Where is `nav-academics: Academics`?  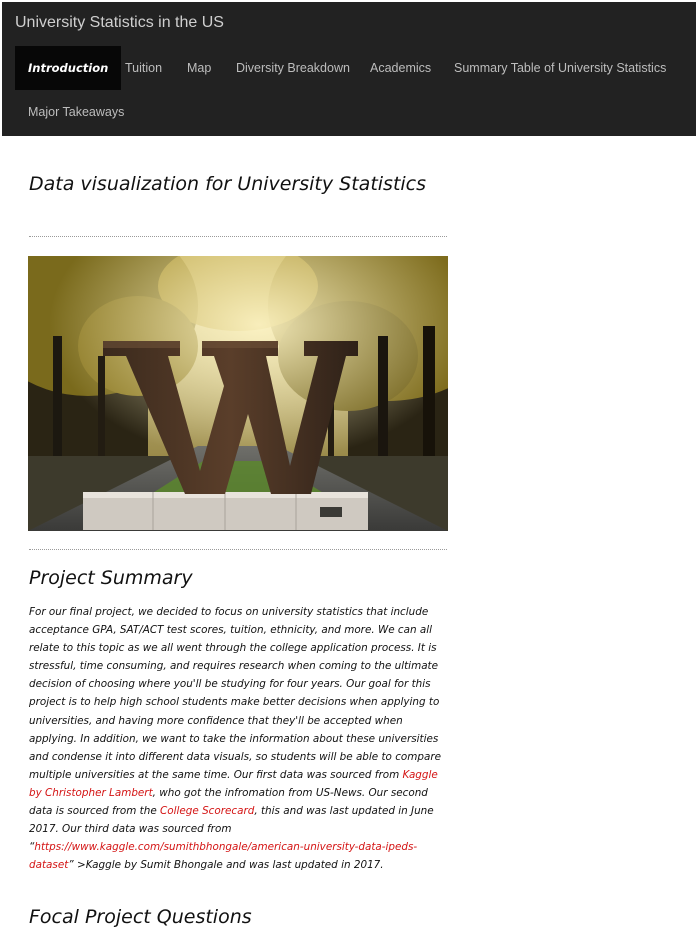 nav-academics: Academics is located at coordinates (400, 68).